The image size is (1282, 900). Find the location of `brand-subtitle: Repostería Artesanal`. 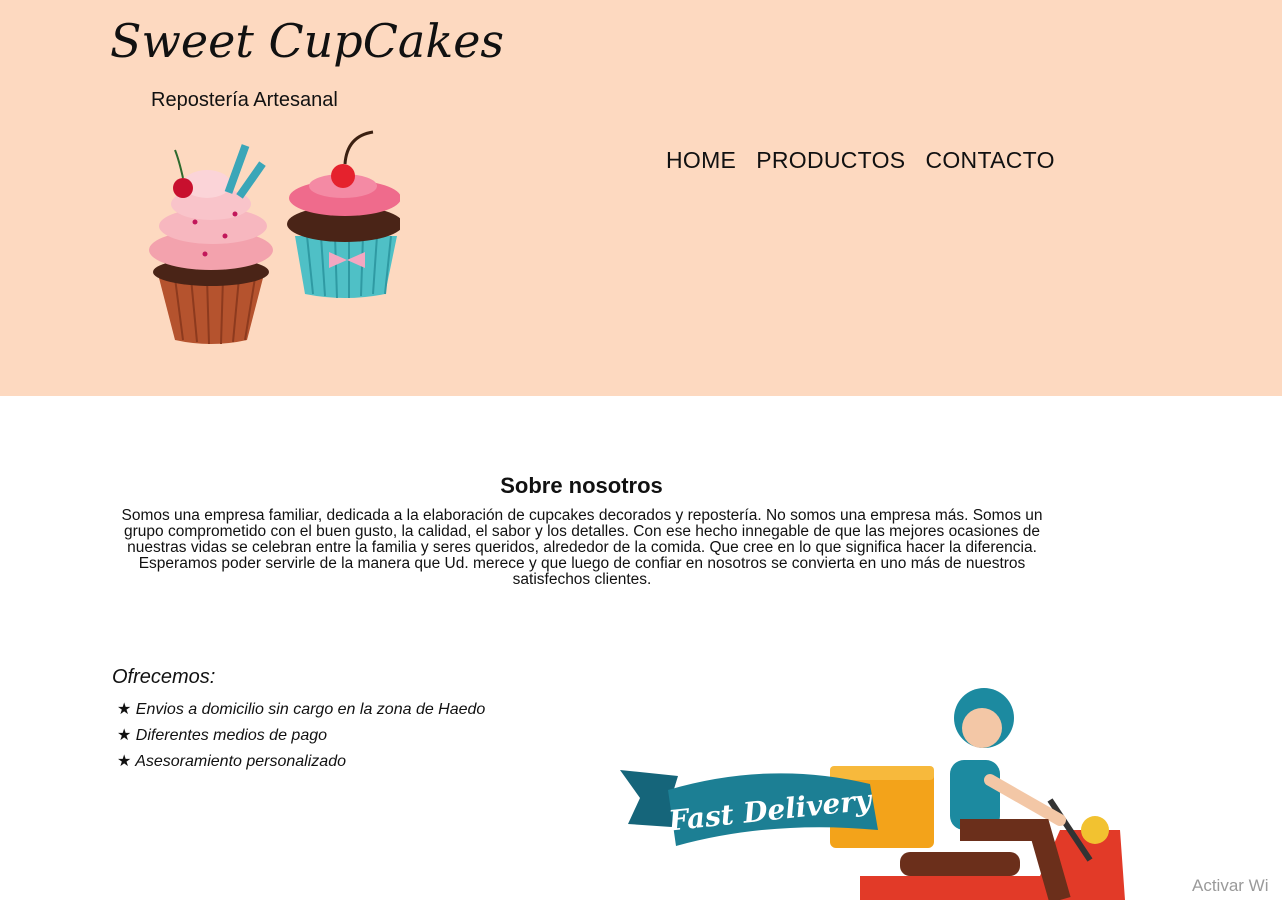

brand-subtitle: Repostería Artesanal is located at coordinates (244, 100).